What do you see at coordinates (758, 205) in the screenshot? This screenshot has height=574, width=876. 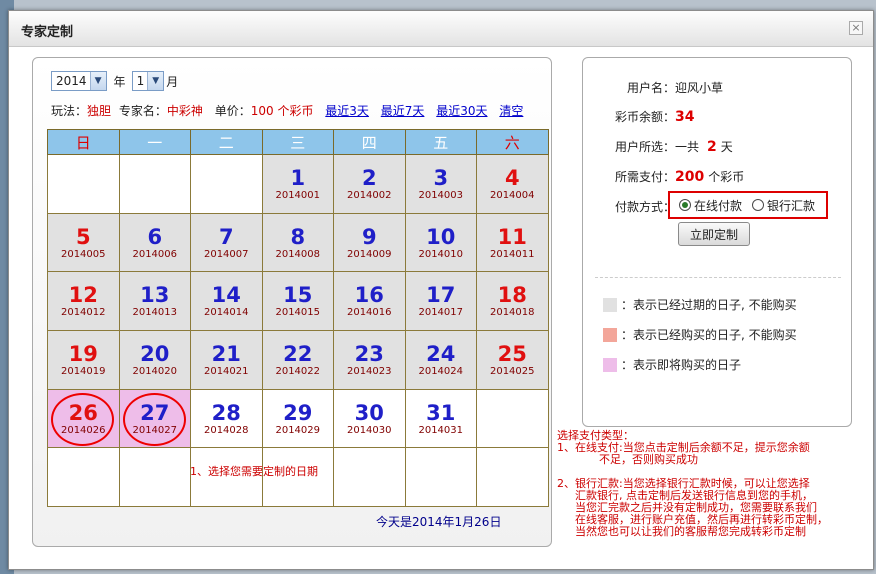 I see `radio-unchecked-icon` at bounding box center [758, 205].